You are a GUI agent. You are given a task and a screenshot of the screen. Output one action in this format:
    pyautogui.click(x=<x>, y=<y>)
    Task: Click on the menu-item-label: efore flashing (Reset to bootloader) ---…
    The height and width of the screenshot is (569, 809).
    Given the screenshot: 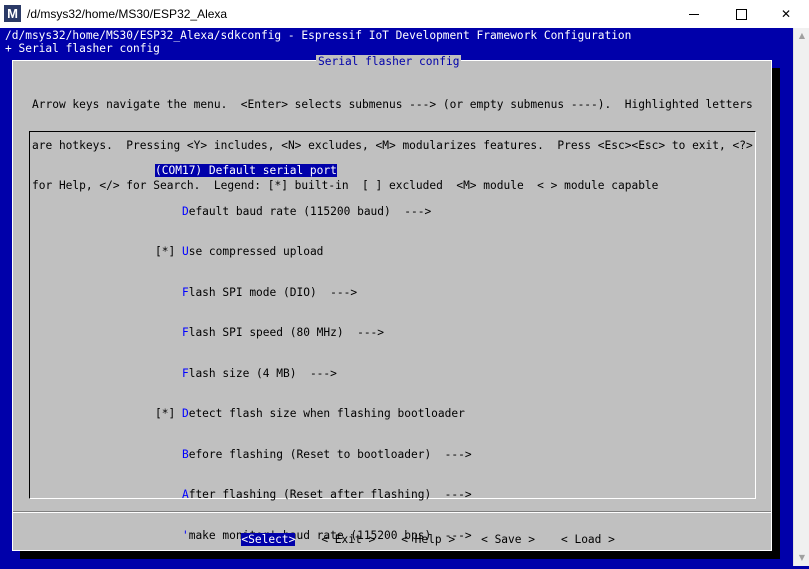 What is the action you would take?
    pyautogui.click(x=330, y=454)
    